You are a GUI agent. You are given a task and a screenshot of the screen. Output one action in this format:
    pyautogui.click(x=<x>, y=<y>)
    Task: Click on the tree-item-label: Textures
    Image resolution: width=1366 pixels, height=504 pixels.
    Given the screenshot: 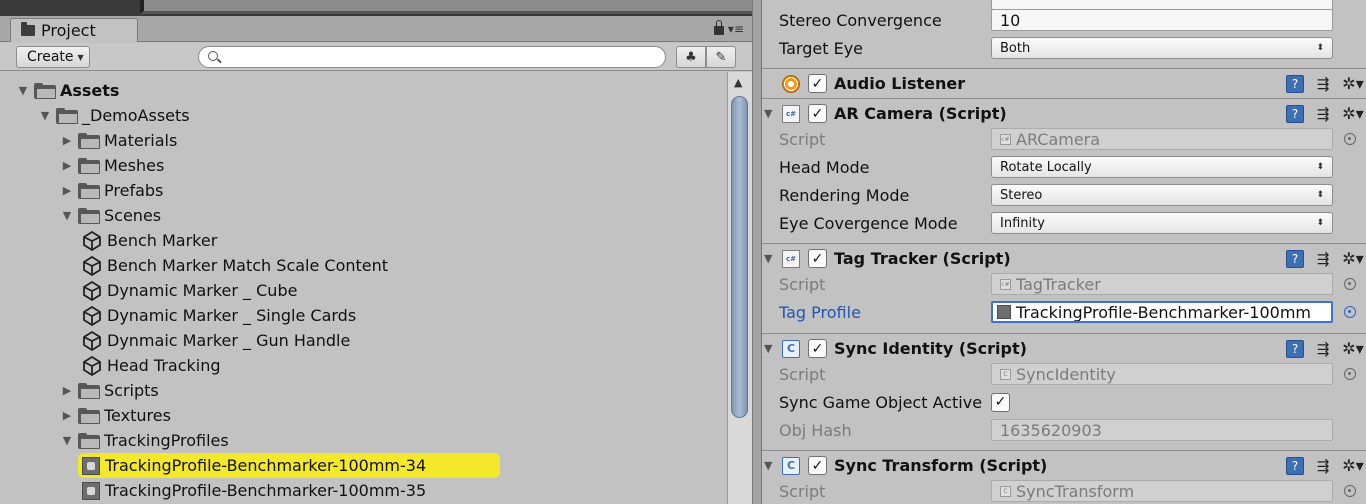 What is the action you would take?
    pyautogui.click(x=137, y=415)
    